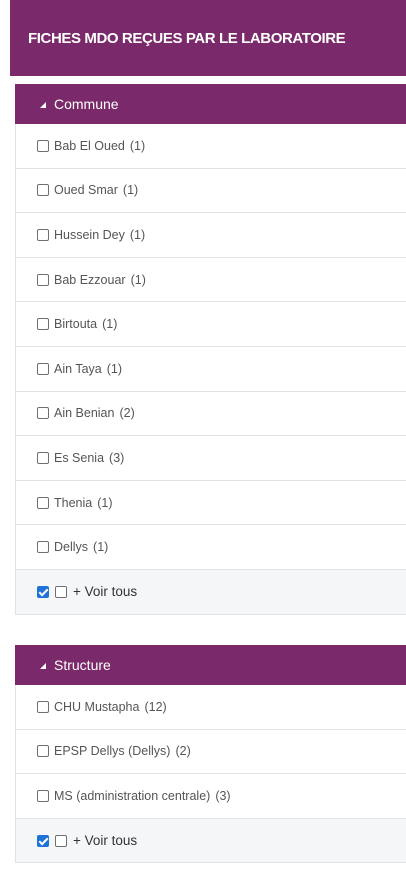  I want to click on page-title-bar: FICHES MDO REÇUES PAR LE LABORATOIRE, so click(208, 38).